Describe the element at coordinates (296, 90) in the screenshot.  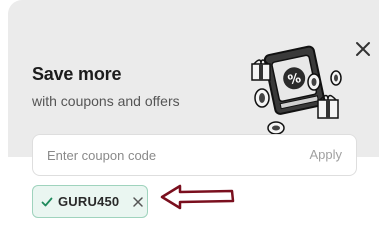
I see `coupon-gift-illustration: %` at that location.